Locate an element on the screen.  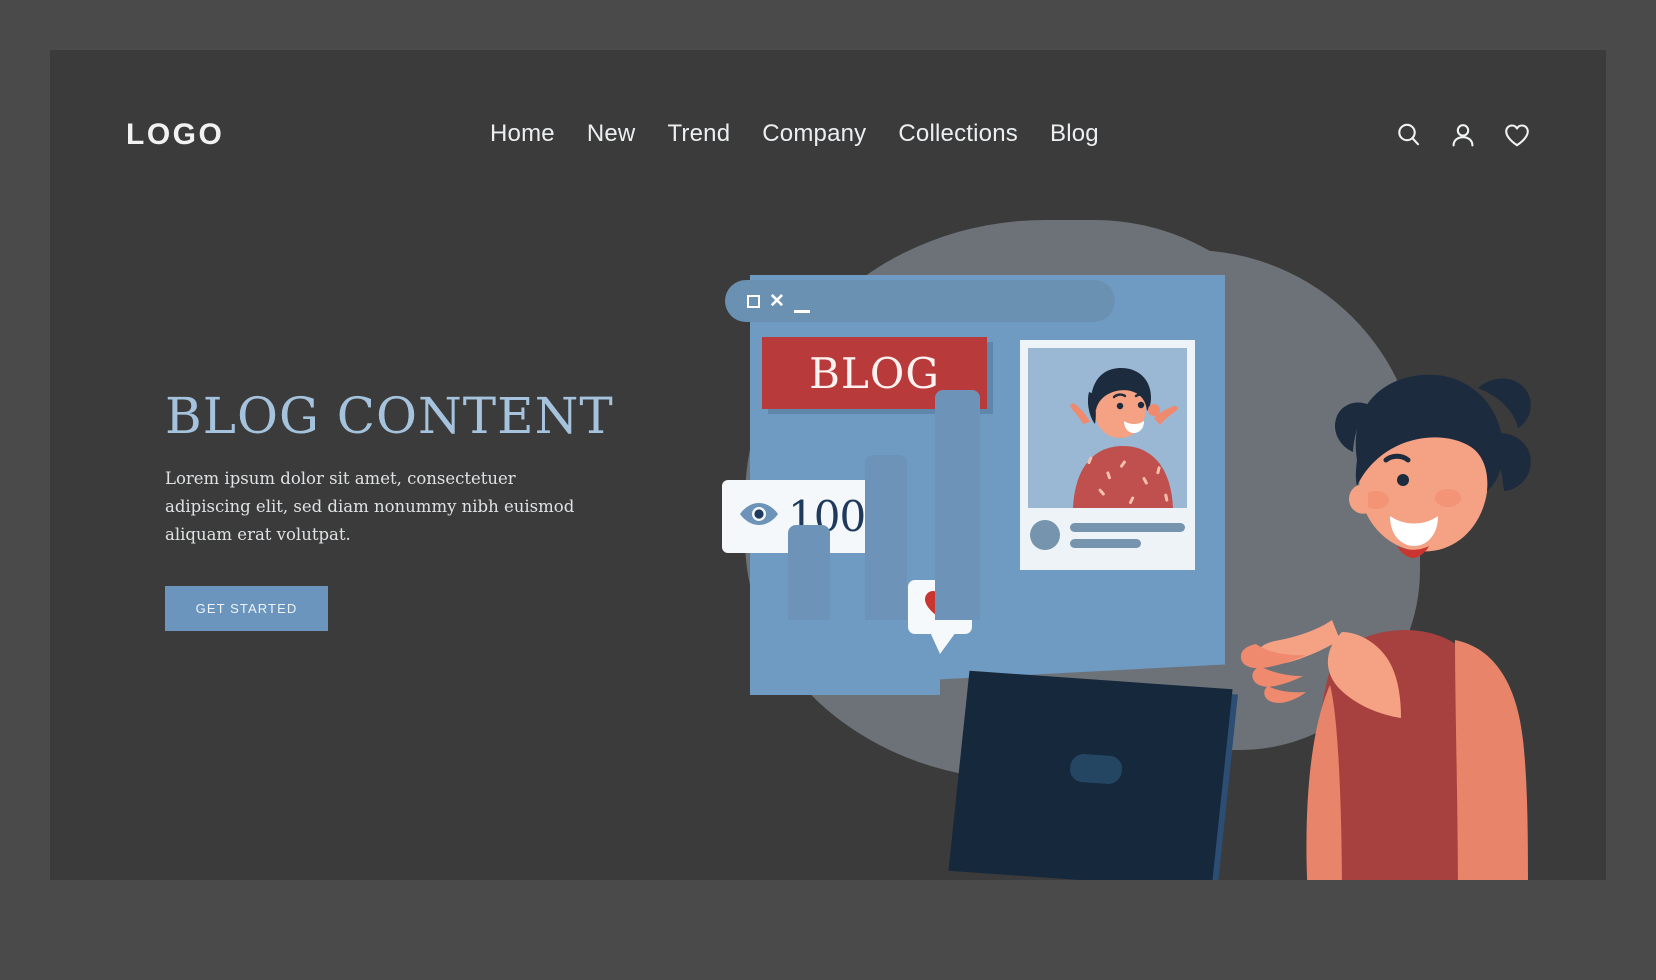
minimize-icon is located at coordinates (801, 311).